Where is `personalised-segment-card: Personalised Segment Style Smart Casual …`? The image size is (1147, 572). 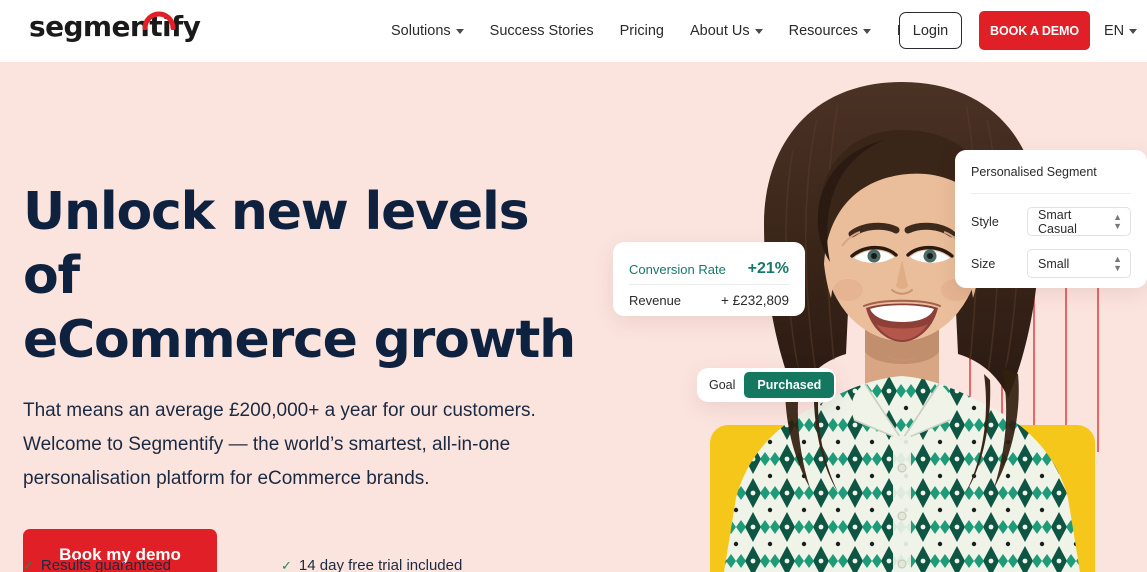 personalised-segment-card: Personalised Segment Style Smart Casual … is located at coordinates (1051, 219).